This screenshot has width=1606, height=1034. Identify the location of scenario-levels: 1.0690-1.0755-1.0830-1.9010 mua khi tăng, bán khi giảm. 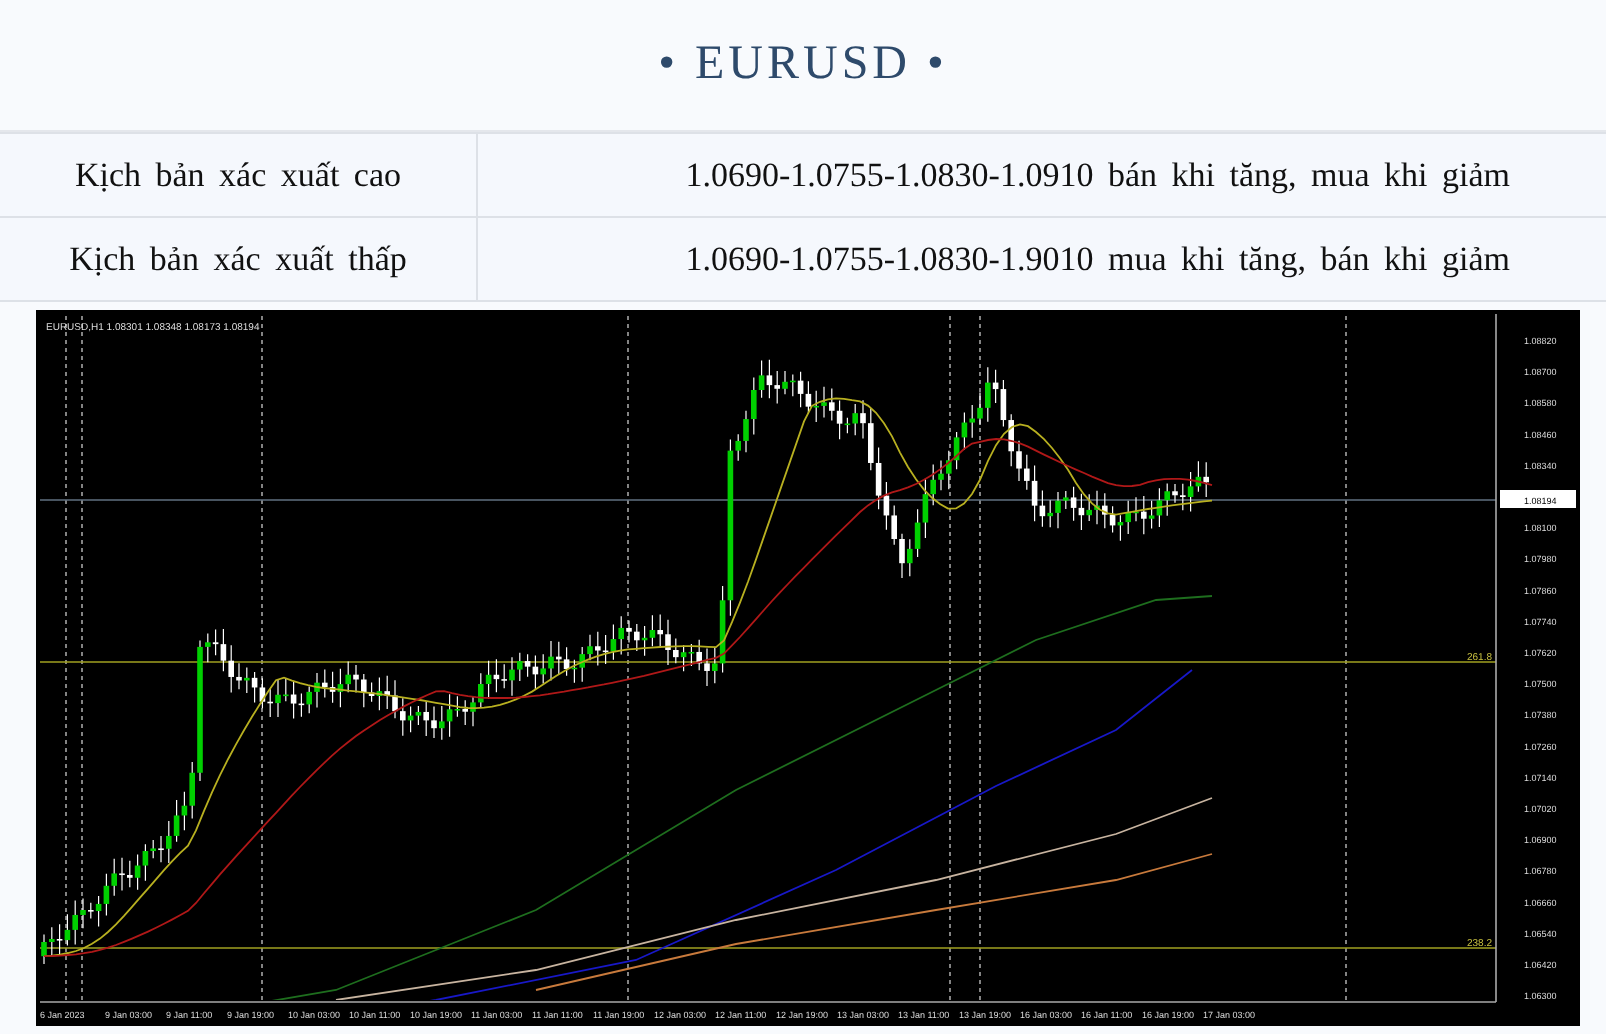
(1041, 259).